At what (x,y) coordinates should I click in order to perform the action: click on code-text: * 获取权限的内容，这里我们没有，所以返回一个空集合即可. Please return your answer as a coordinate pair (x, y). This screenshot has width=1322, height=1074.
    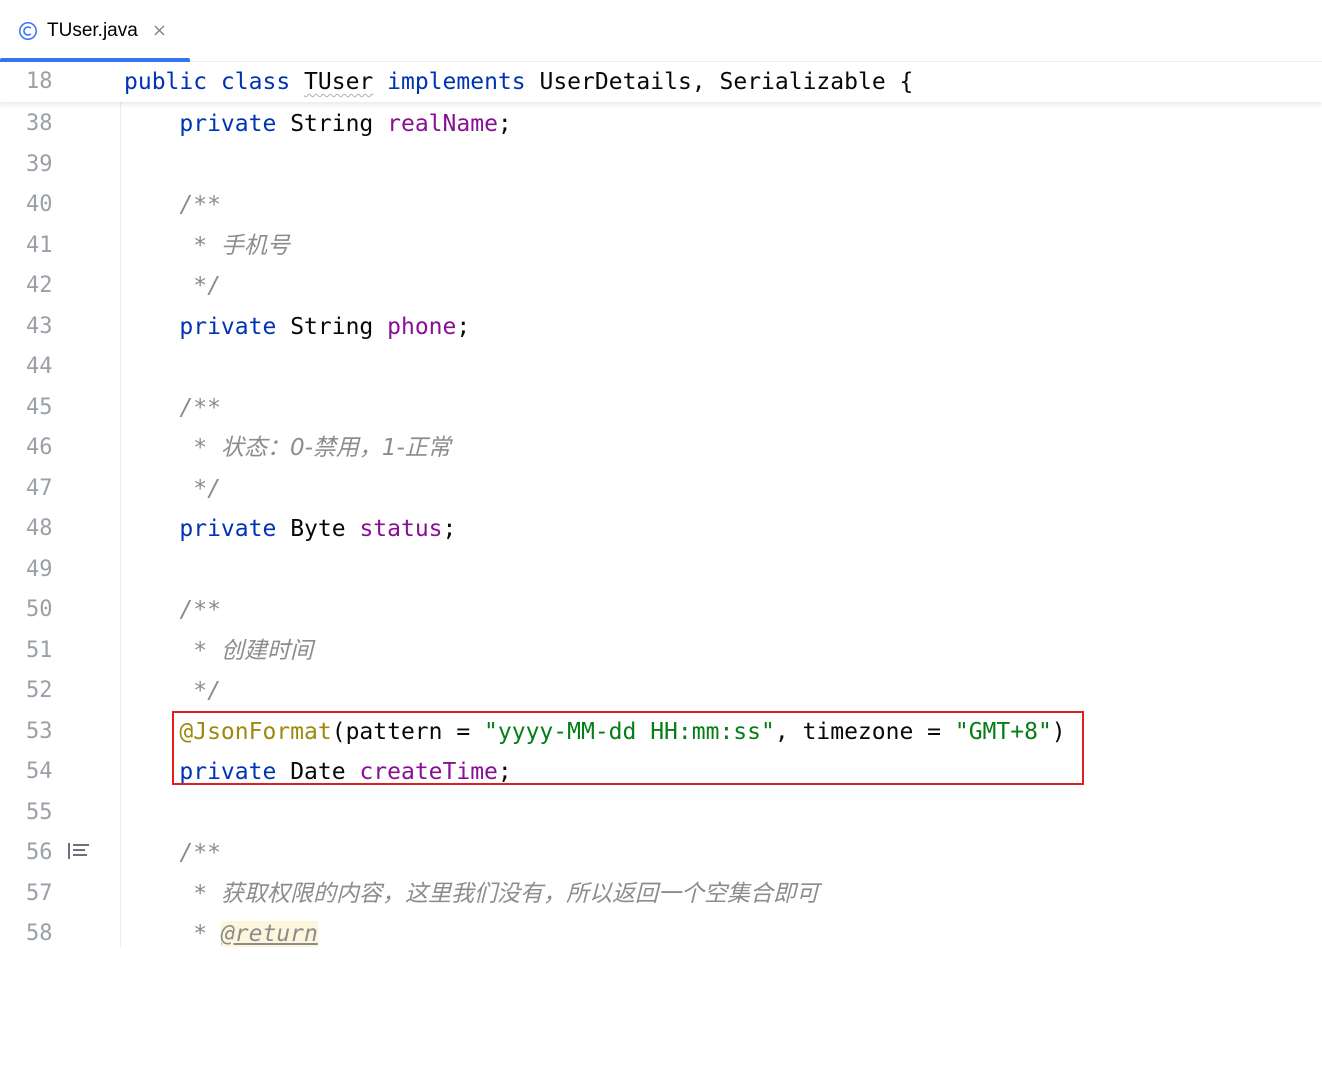
    Looking at the image, I should click on (471, 894).